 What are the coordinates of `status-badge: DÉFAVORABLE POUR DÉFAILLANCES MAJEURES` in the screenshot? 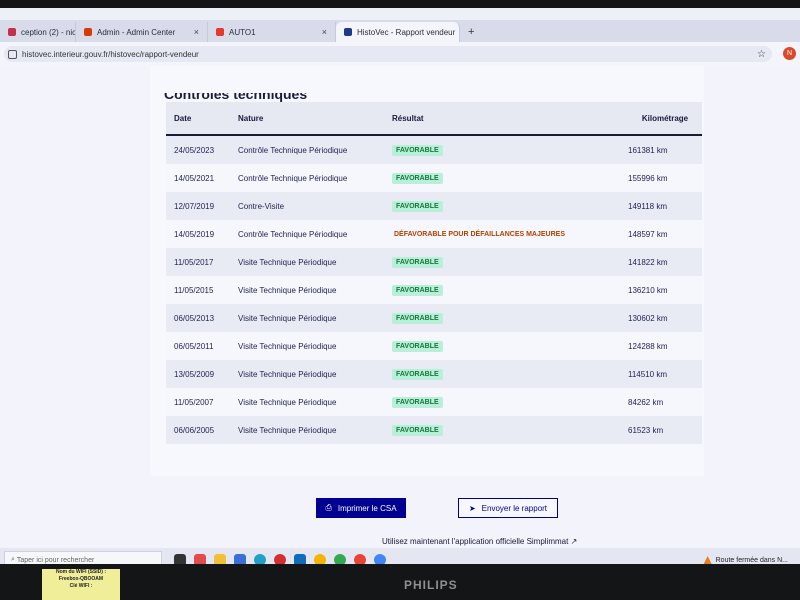 It's located at (479, 234).